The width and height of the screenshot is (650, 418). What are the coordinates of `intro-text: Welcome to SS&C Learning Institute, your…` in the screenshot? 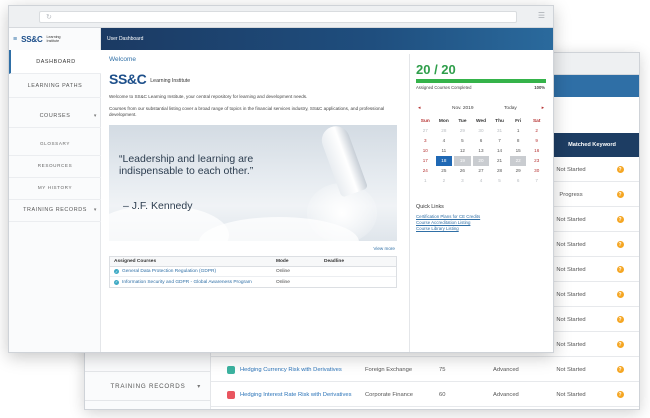 It's located at (208, 96).